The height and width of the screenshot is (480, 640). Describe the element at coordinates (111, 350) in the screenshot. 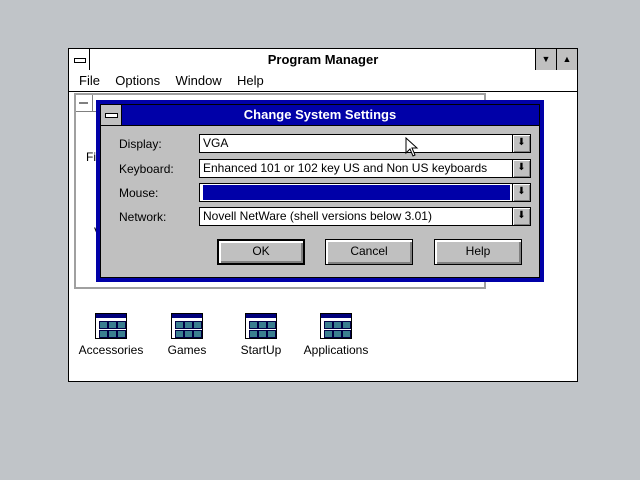

I see `group-icon-label: Accessories` at that location.